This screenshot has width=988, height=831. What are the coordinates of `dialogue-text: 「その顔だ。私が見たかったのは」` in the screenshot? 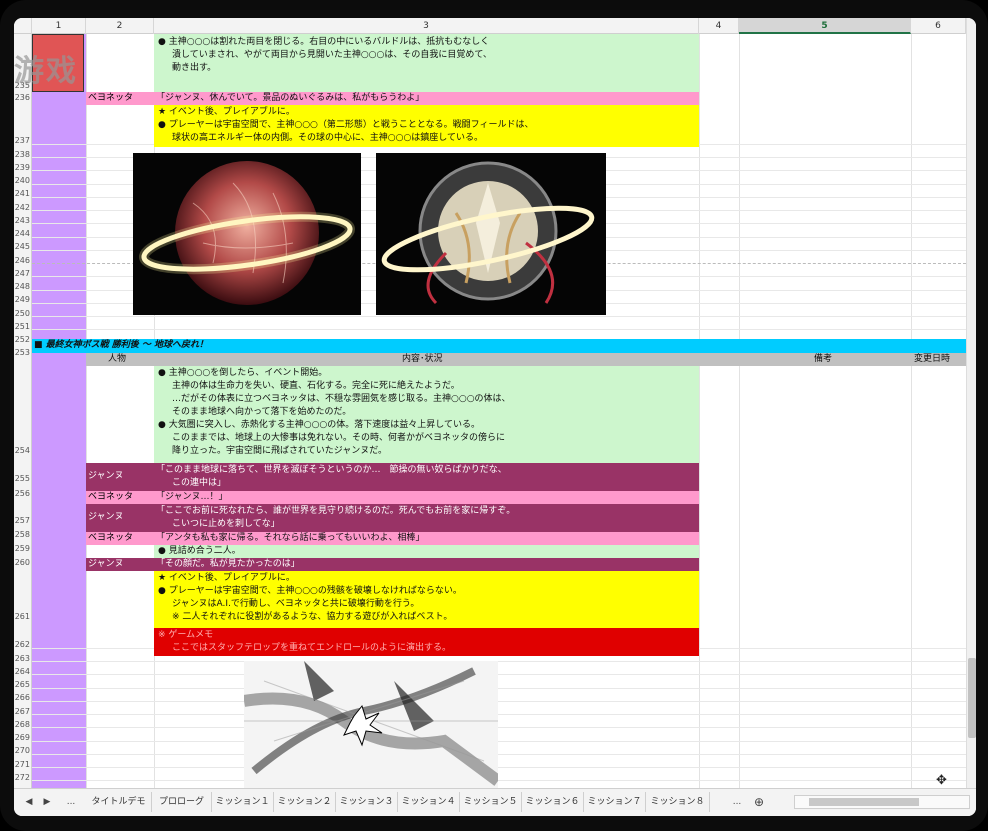 It's located at (228, 564).